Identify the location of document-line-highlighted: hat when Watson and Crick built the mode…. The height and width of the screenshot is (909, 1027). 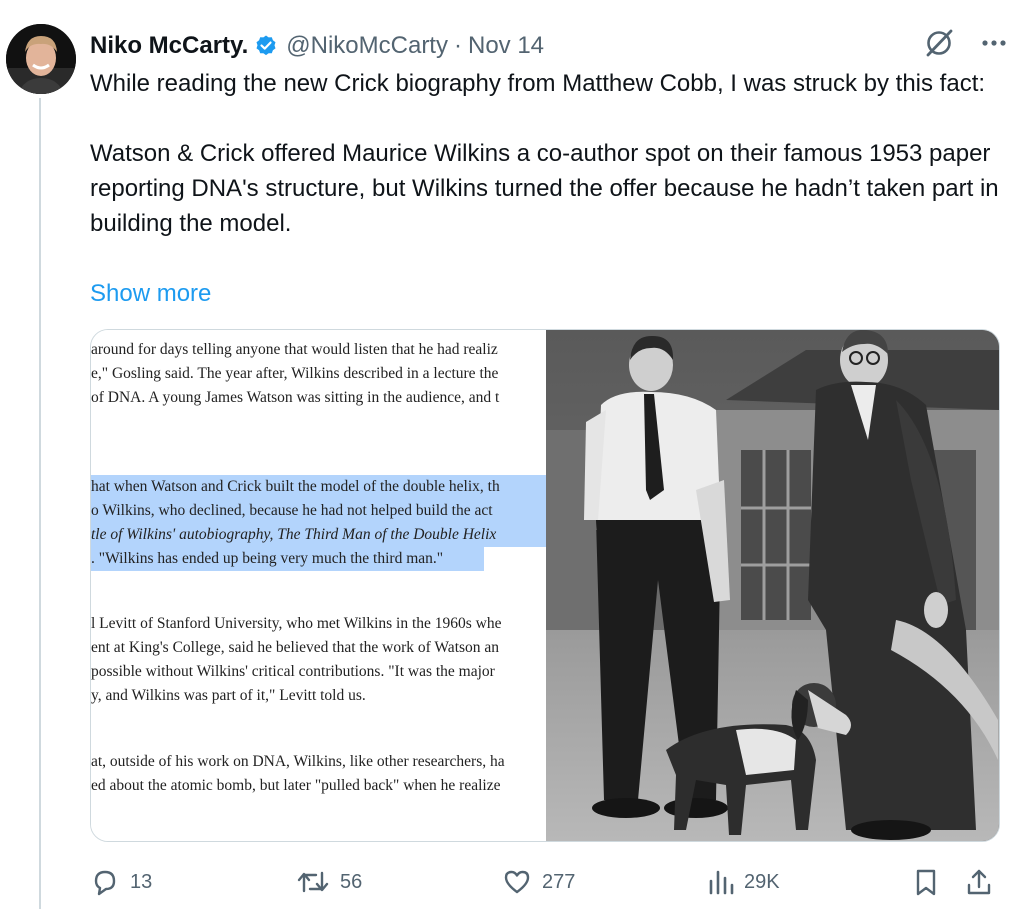
(318, 487).